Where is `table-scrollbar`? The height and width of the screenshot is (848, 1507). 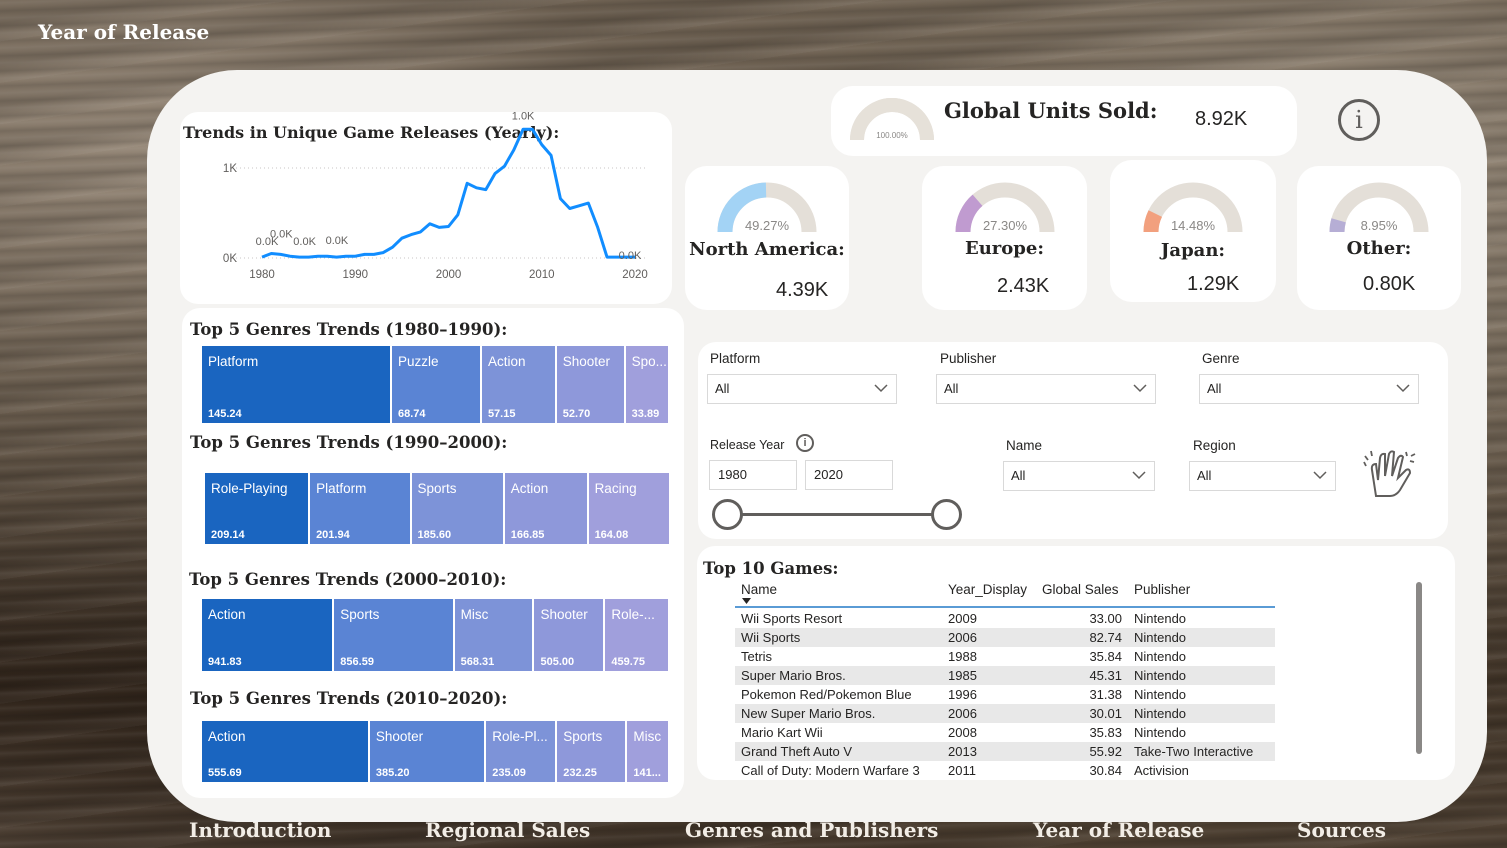
table-scrollbar is located at coordinates (1419, 668).